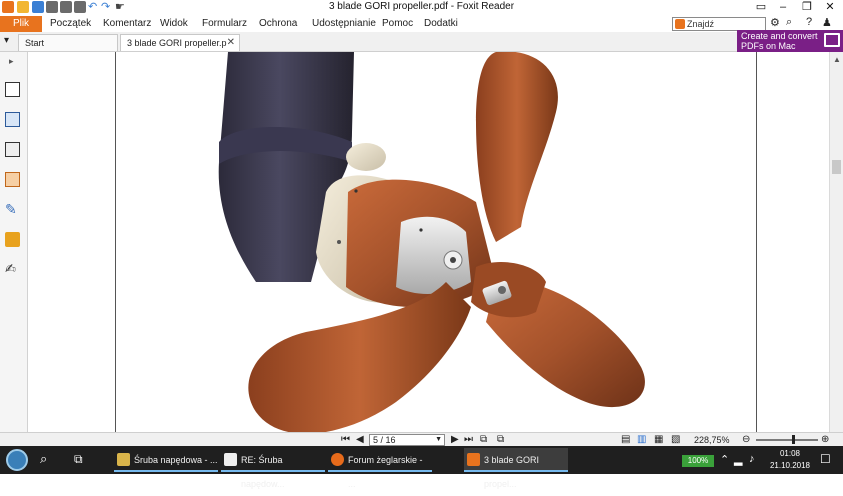 Image resolution: width=843 pixels, height=496 pixels. I want to click on menu-item-help: Pomoc, so click(397, 24).